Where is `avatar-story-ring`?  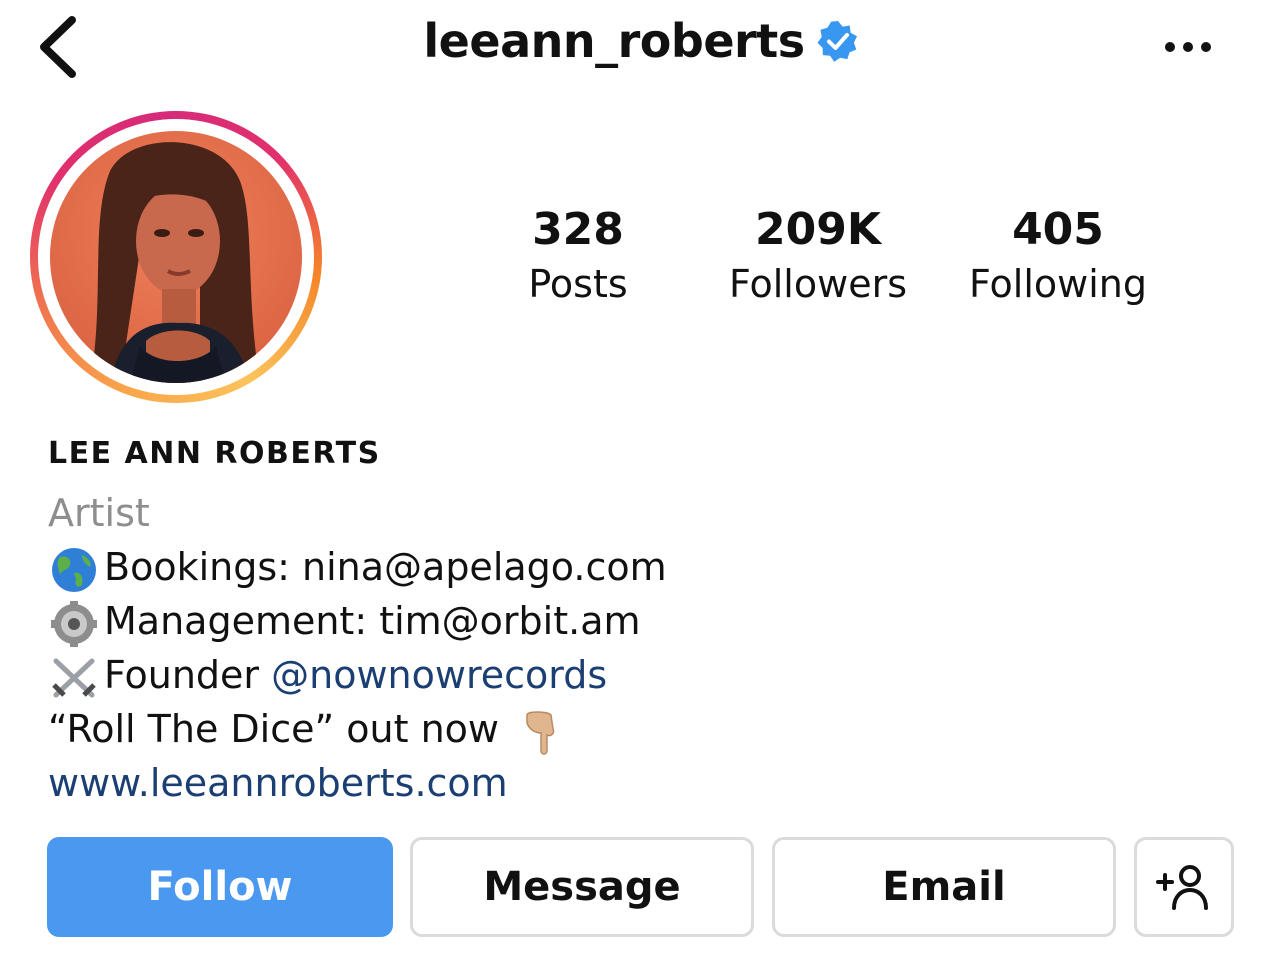 avatar-story-ring is located at coordinates (176, 257).